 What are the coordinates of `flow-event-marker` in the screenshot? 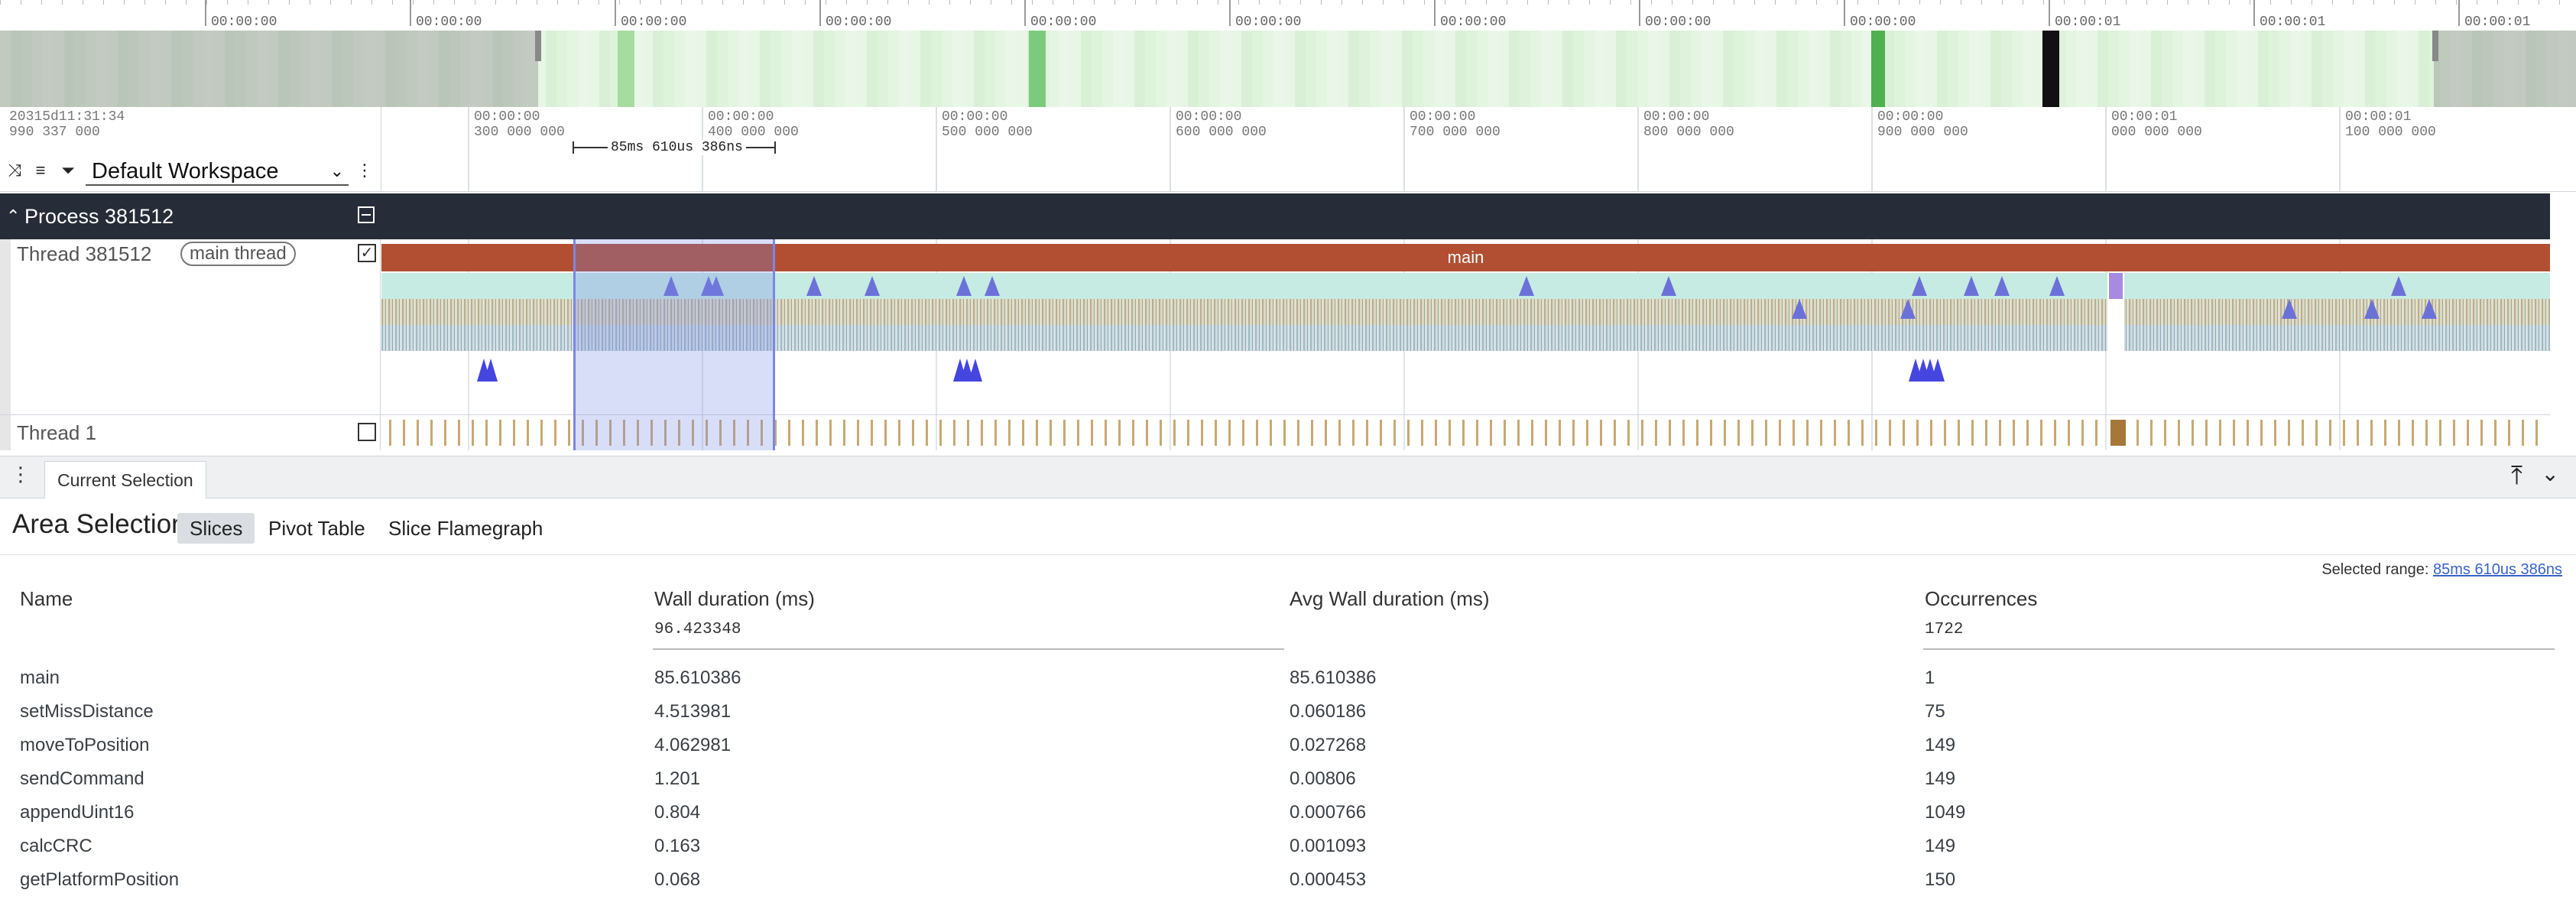 It's located at (1938, 370).